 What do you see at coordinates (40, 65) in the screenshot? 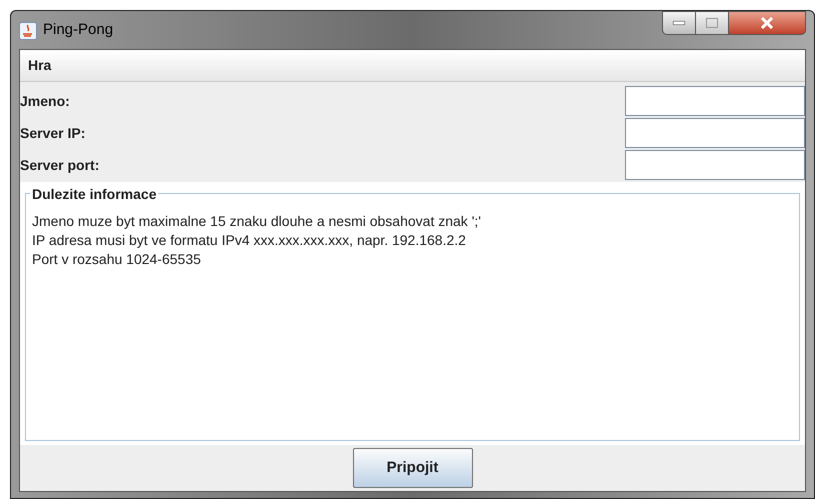
I see `menu-item: Hra` at bounding box center [40, 65].